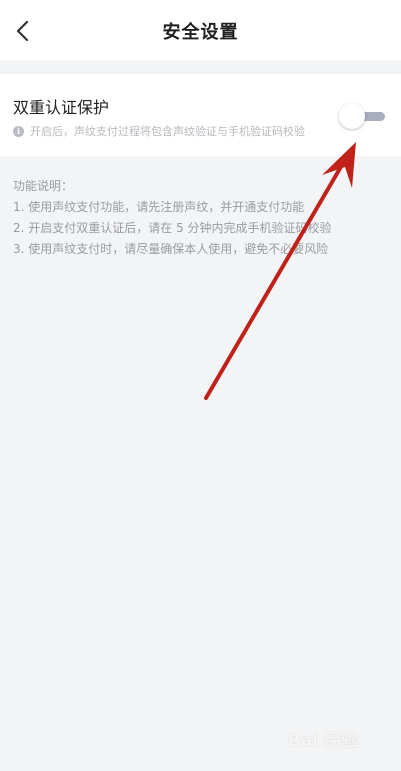 The width and height of the screenshot is (401, 771). I want to click on setting-title: 双重认证保护, so click(61, 107).